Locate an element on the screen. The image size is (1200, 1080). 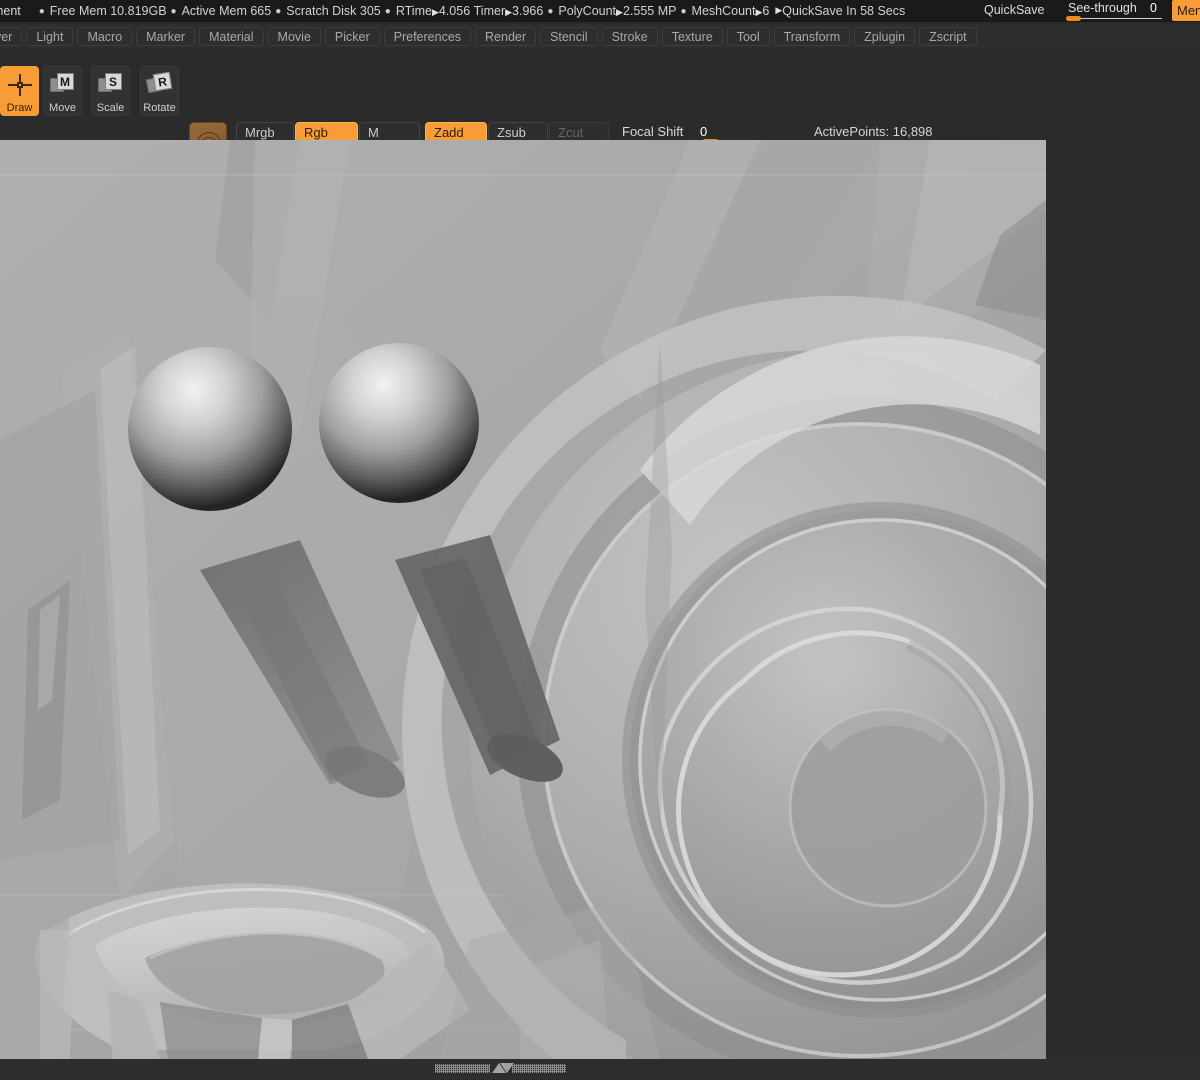
free-mem-stat: Free Mem 10.819GB is located at coordinates (108, 11).